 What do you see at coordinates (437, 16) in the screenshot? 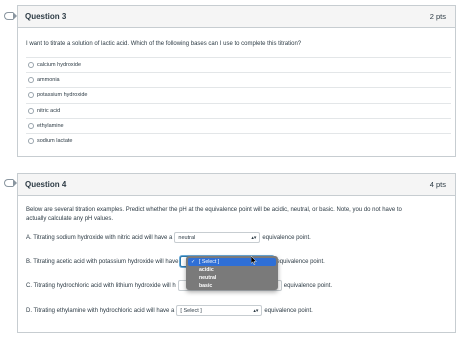
I see `question-3-points: 2 pts` at bounding box center [437, 16].